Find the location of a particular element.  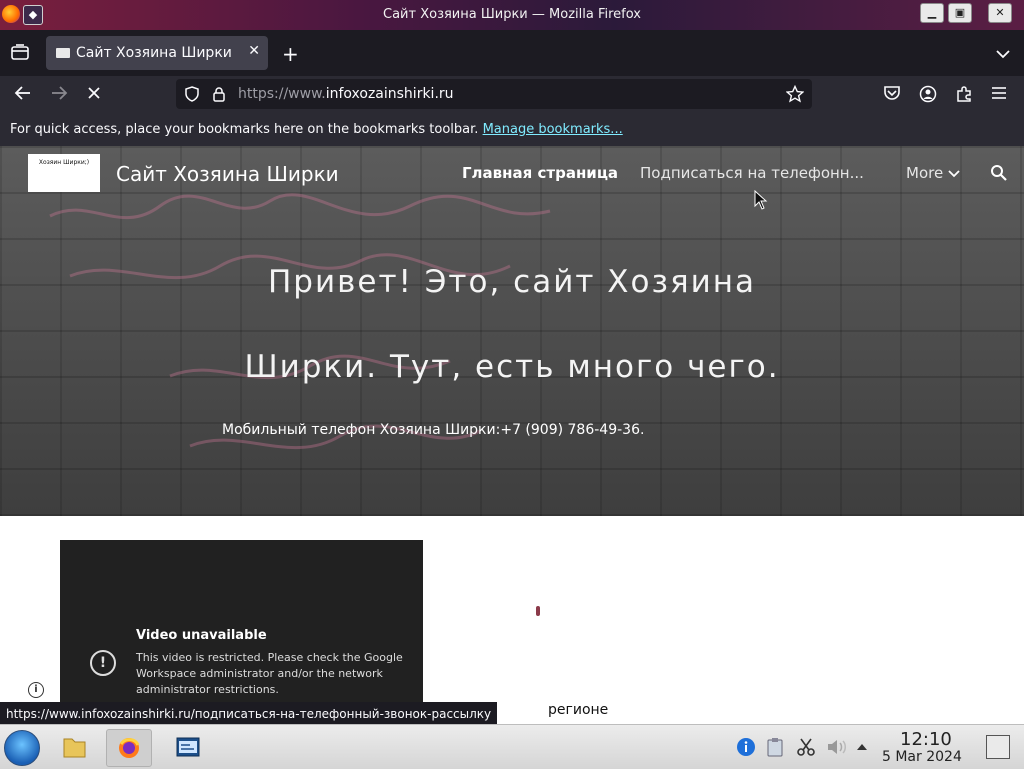

clock-date: 5 Mar 2024 is located at coordinates (922, 757).